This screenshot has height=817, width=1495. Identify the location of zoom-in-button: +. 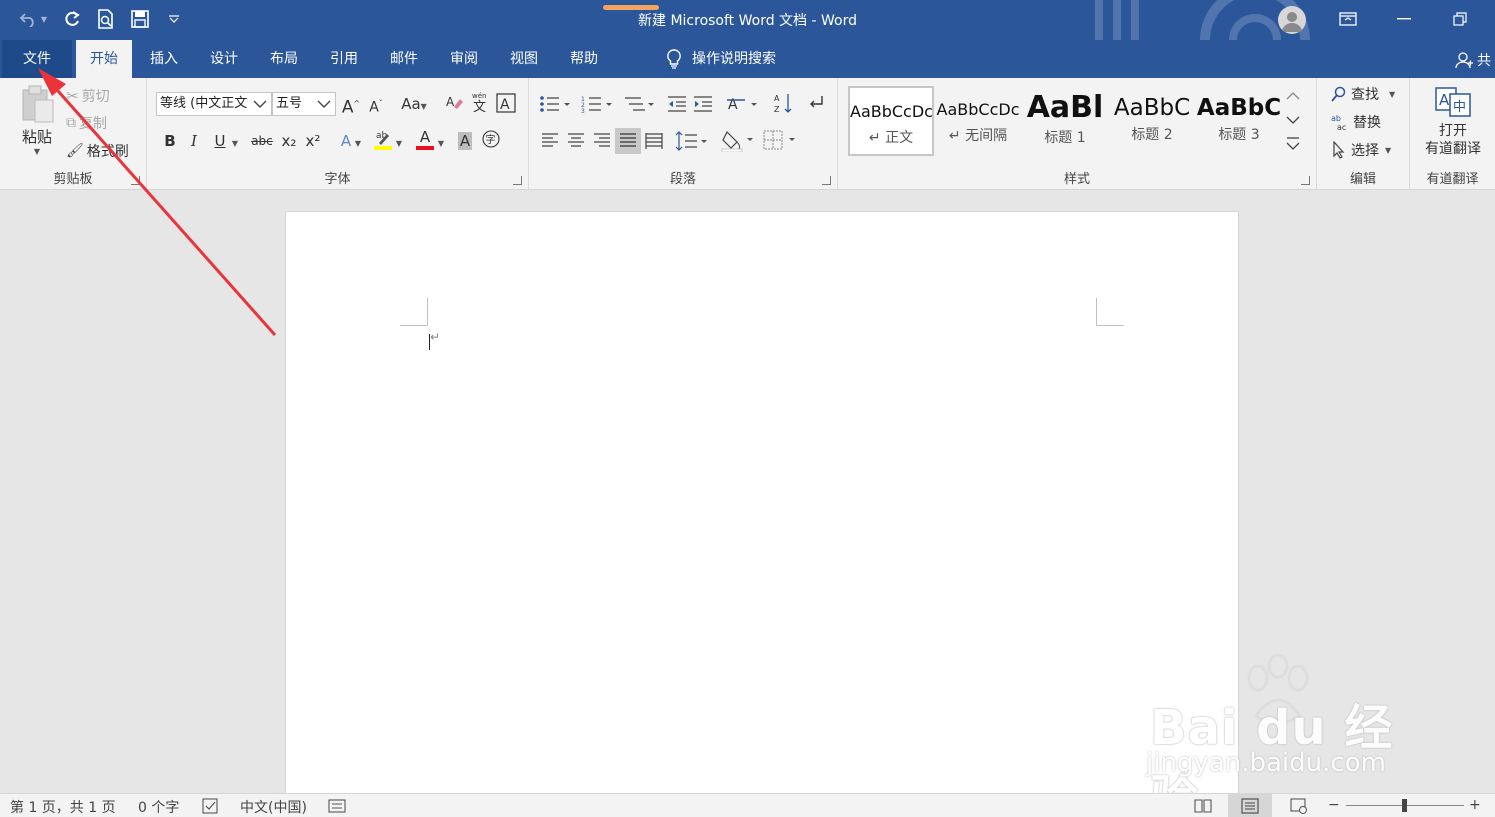
(1475, 805).